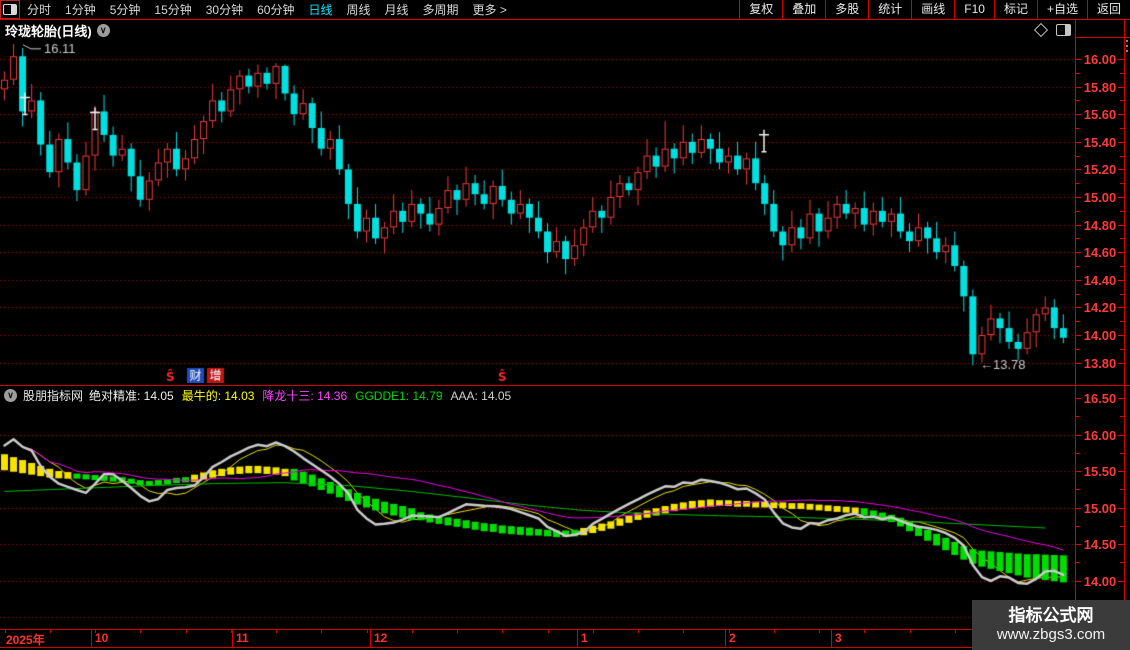 Image resolution: width=1130 pixels, height=650 pixels. What do you see at coordinates (1100, 308) in the screenshot?
I see `main-axis-label: 14.20` at bounding box center [1100, 308].